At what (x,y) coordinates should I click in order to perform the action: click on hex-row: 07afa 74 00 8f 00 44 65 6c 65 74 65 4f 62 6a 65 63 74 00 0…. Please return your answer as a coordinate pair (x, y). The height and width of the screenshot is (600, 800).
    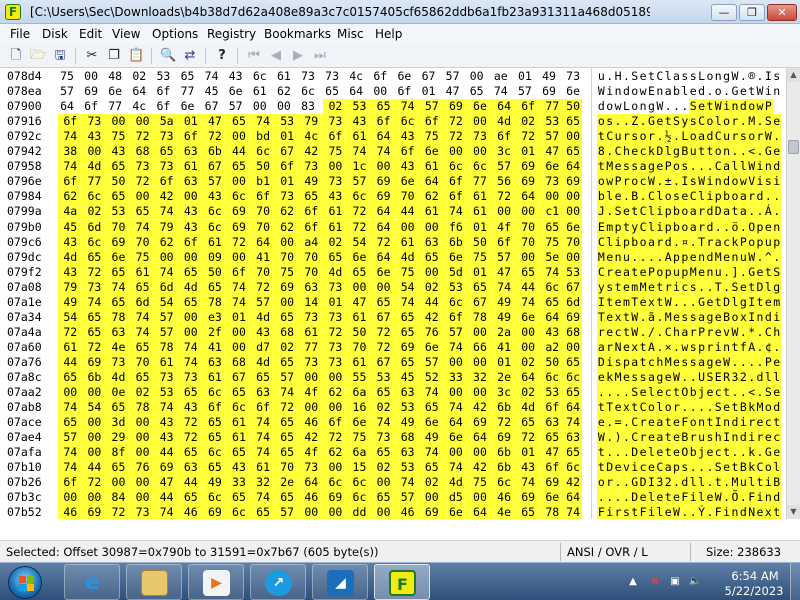
    Looking at the image, I should click on (393, 453).